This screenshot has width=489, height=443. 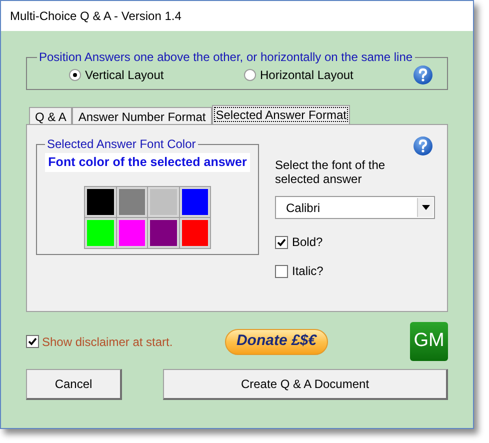 I want to click on font-dropdown: Calibri, so click(x=355, y=207).